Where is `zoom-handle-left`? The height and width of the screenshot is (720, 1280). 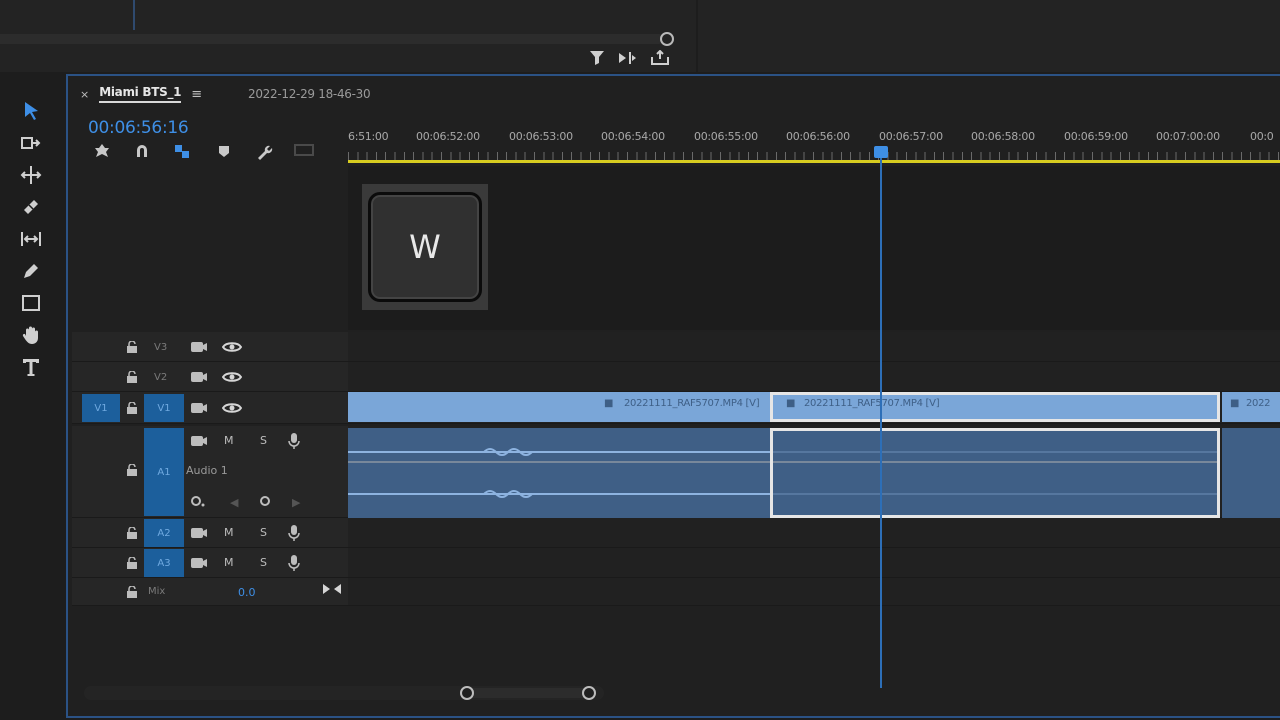
zoom-handle-left is located at coordinates (467, 693).